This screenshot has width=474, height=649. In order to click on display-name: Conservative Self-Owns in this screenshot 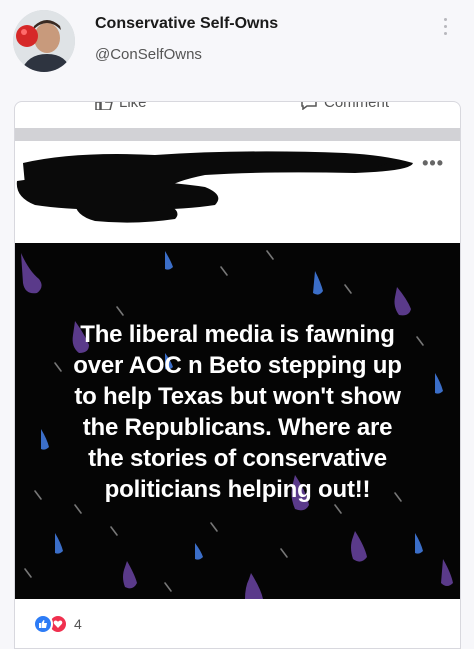, I will do `click(186, 24)`.